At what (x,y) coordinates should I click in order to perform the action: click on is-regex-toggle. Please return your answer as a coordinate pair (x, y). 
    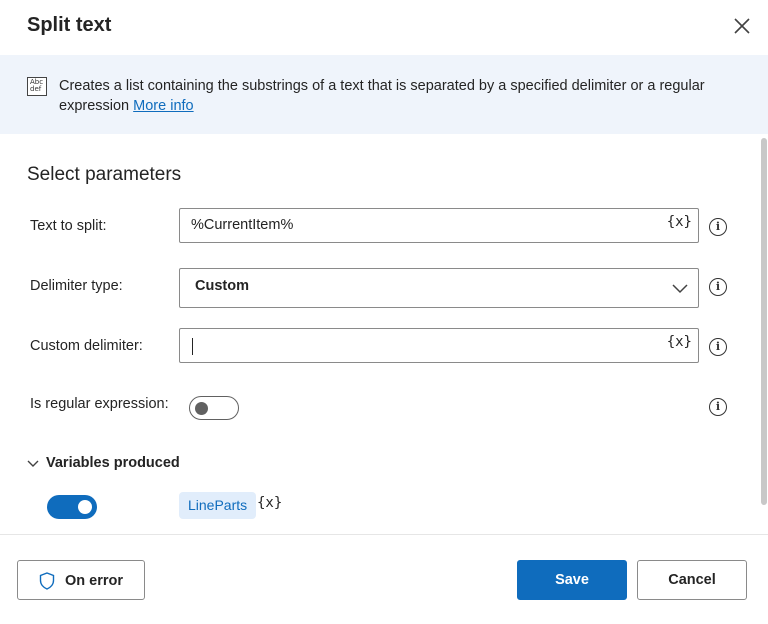
    Looking at the image, I should click on (214, 408).